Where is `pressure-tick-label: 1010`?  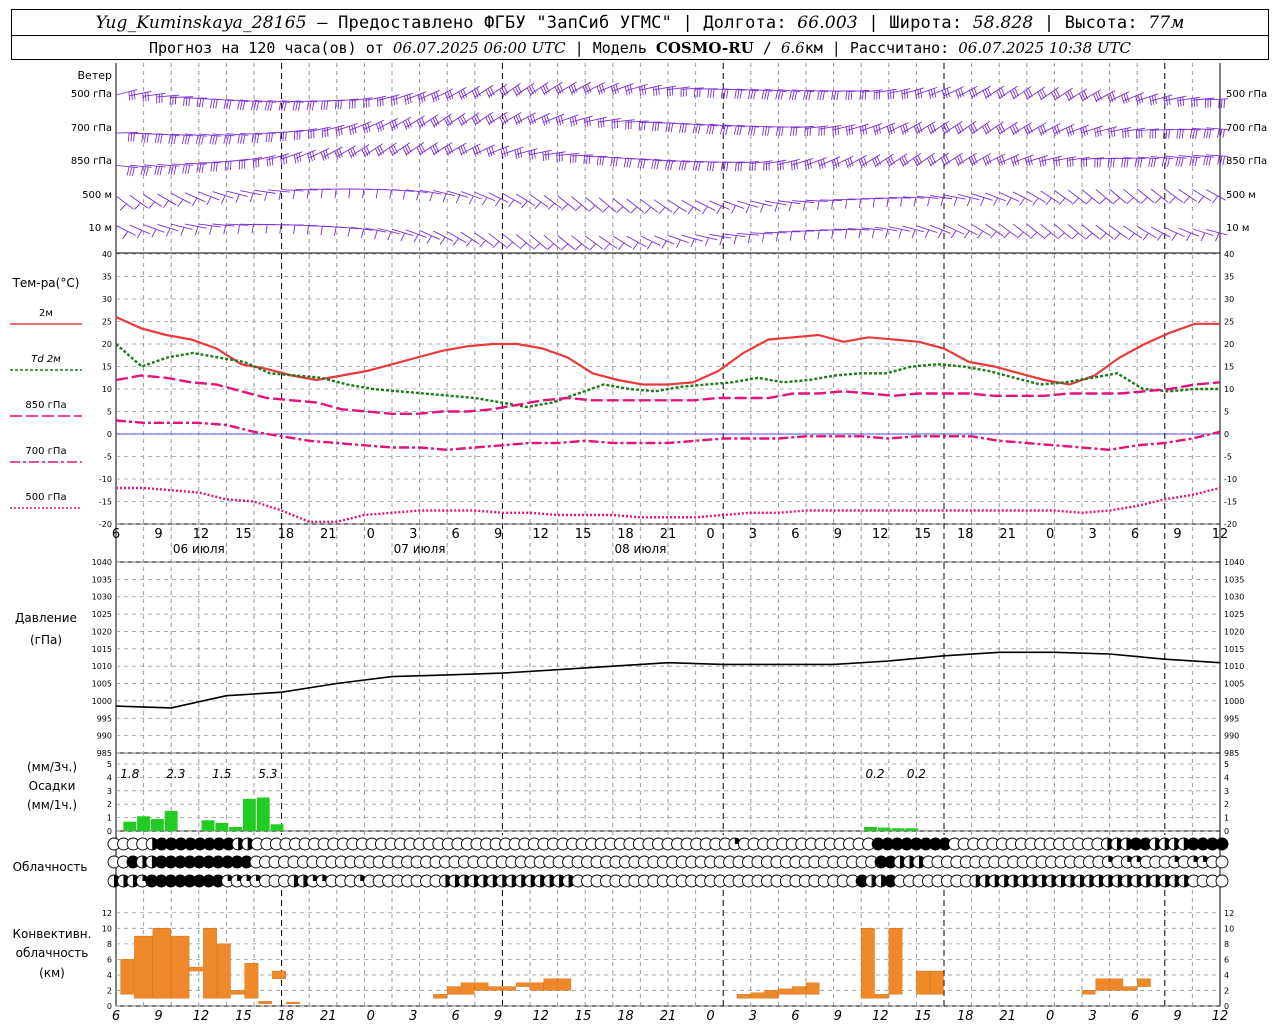 pressure-tick-label: 1010 is located at coordinates (102, 666).